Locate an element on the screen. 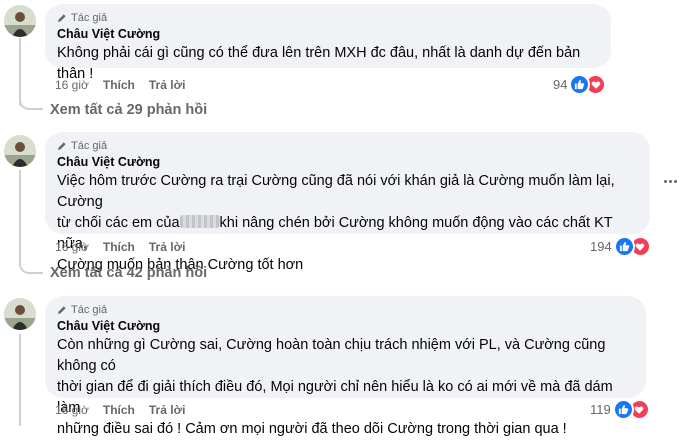  reaction-summary: 119 is located at coordinates (620, 409).